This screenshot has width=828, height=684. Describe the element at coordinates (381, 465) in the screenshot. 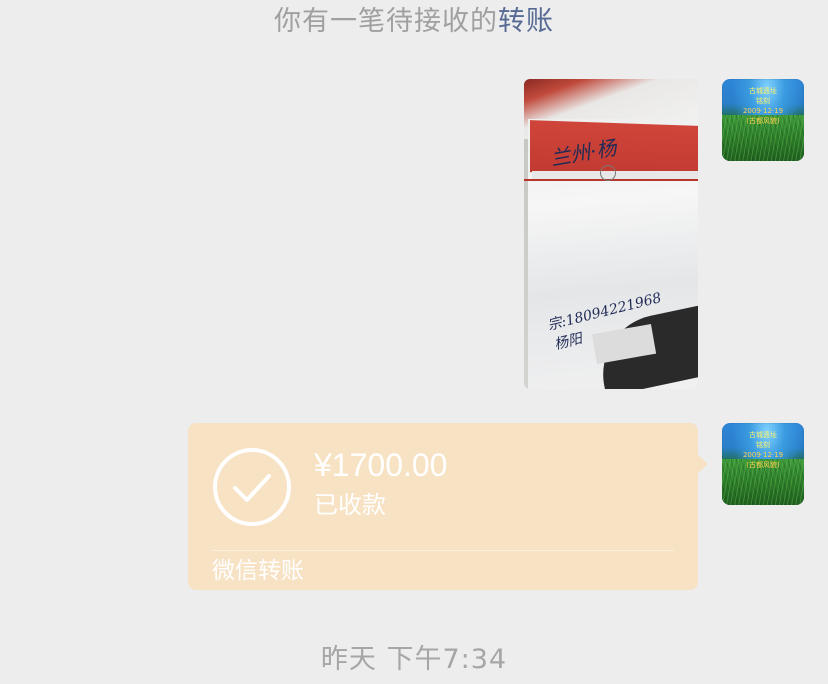

I see `transfer-amount: ¥1700.00` at that location.